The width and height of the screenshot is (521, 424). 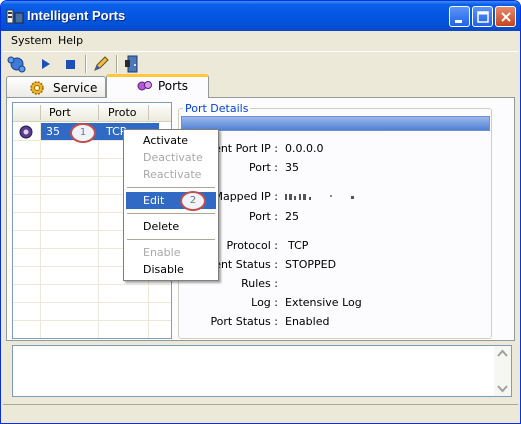 I want to click on step-marker-2: 2, so click(x=193, y=201).